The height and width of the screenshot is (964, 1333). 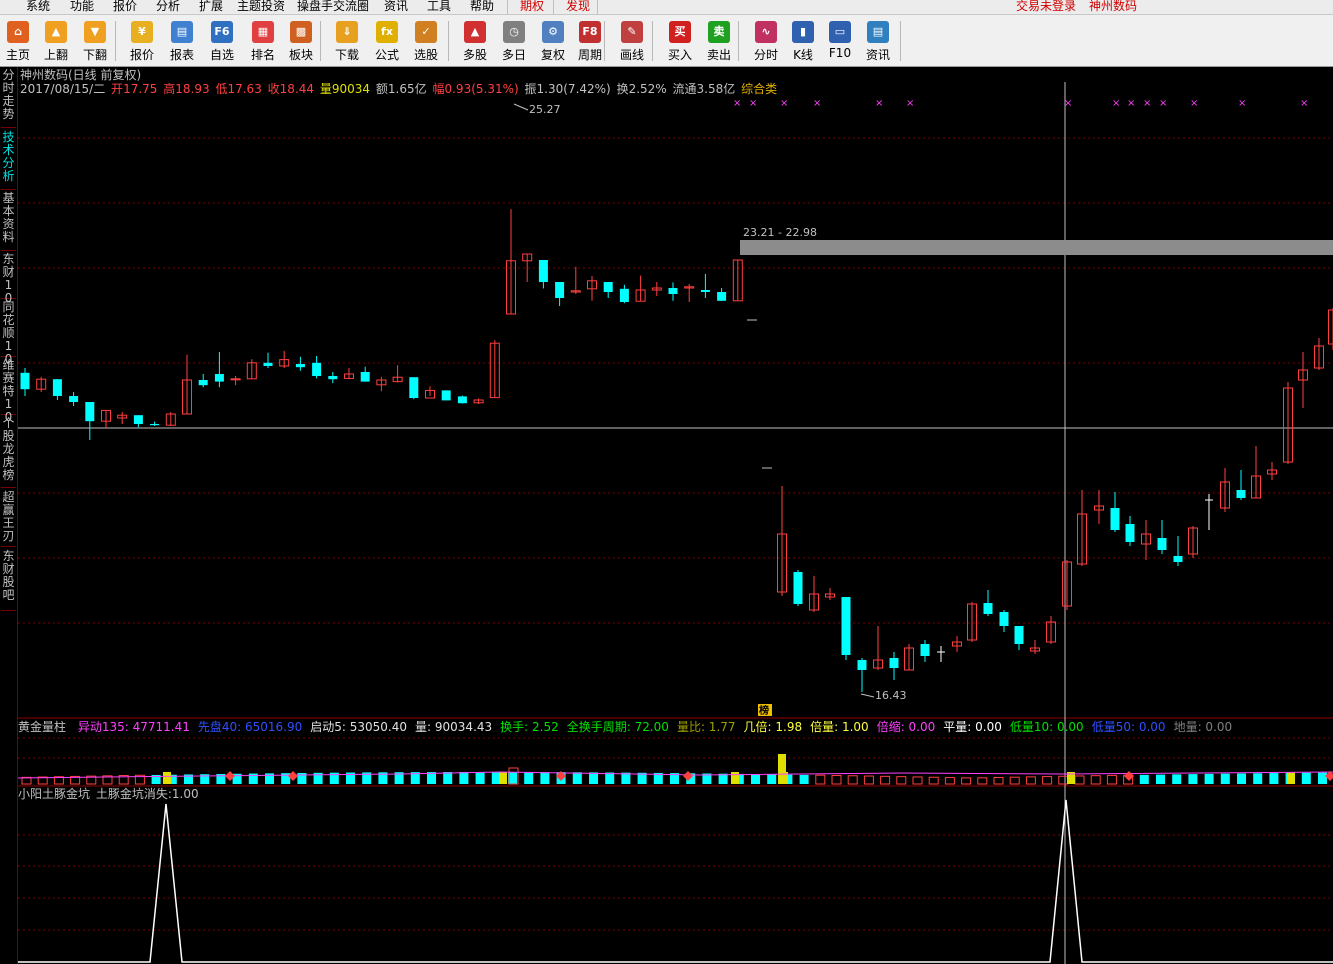 I want to click on close-label: 收, so click(x=273, y=89).